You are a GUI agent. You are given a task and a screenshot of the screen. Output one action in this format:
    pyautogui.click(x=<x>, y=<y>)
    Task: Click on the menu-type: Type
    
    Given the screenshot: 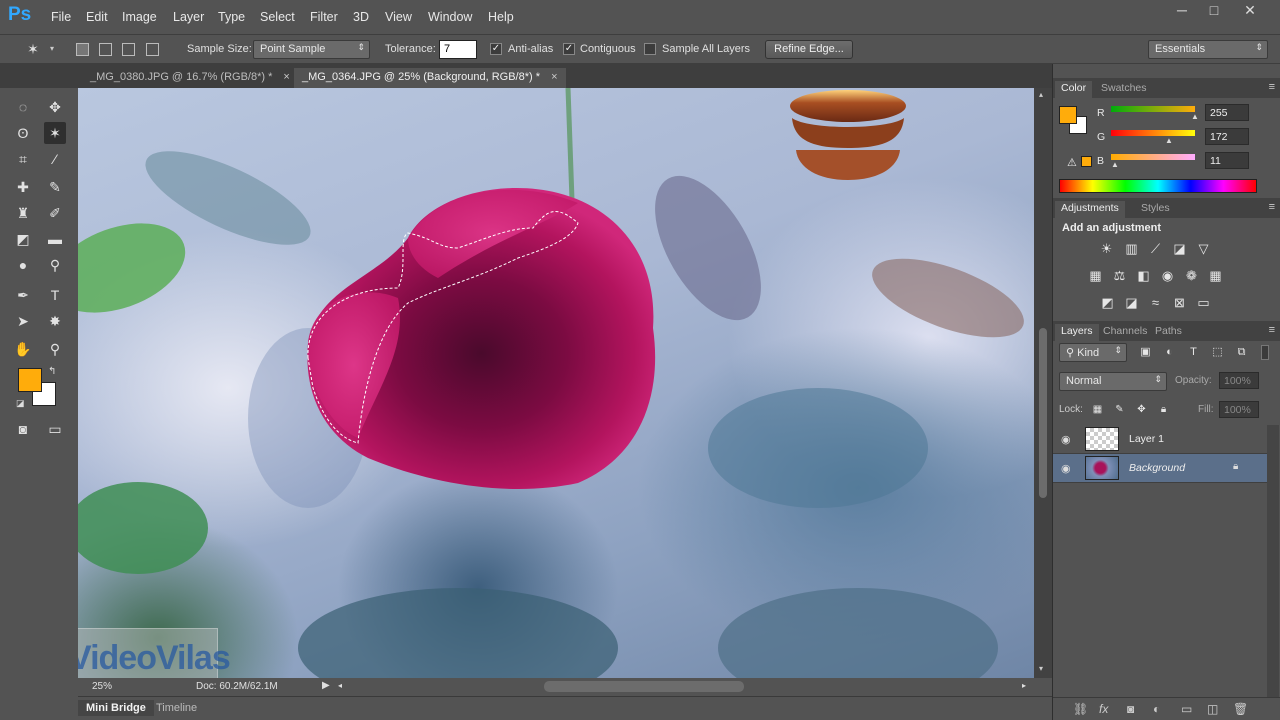 What is the action you would take?
    pyautogui.click(x=231, y=17)
    